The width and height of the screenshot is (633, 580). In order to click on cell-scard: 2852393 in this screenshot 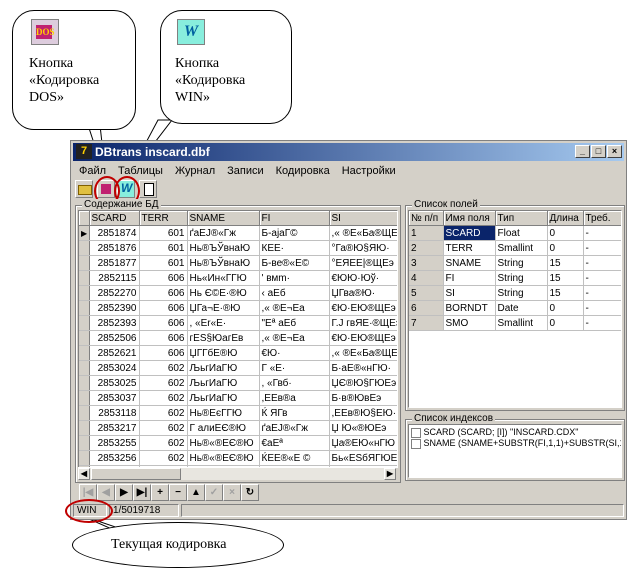, I will do `click(114, 323)`.